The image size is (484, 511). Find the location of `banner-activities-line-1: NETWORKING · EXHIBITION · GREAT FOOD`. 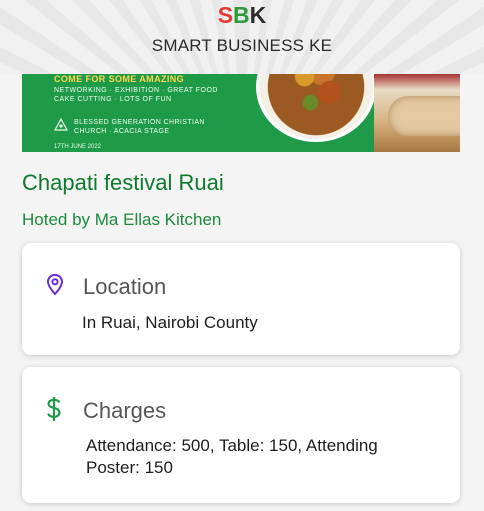

banner-activities-line-1: NETWORKING · EXHIBITION · GREAT FOOD is located at coordinates (136, 90).